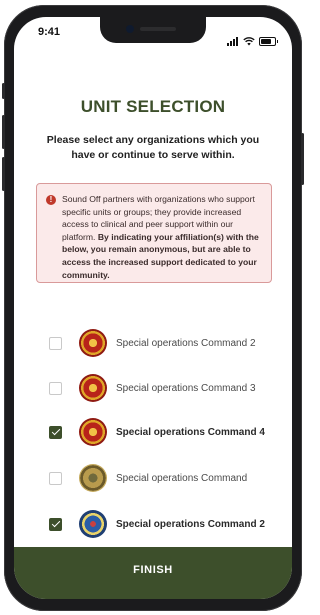  What do you see at coordinates (49, 32) in the screenshot?
I see `status-time: 9:41` at bounding box center [49, 32].